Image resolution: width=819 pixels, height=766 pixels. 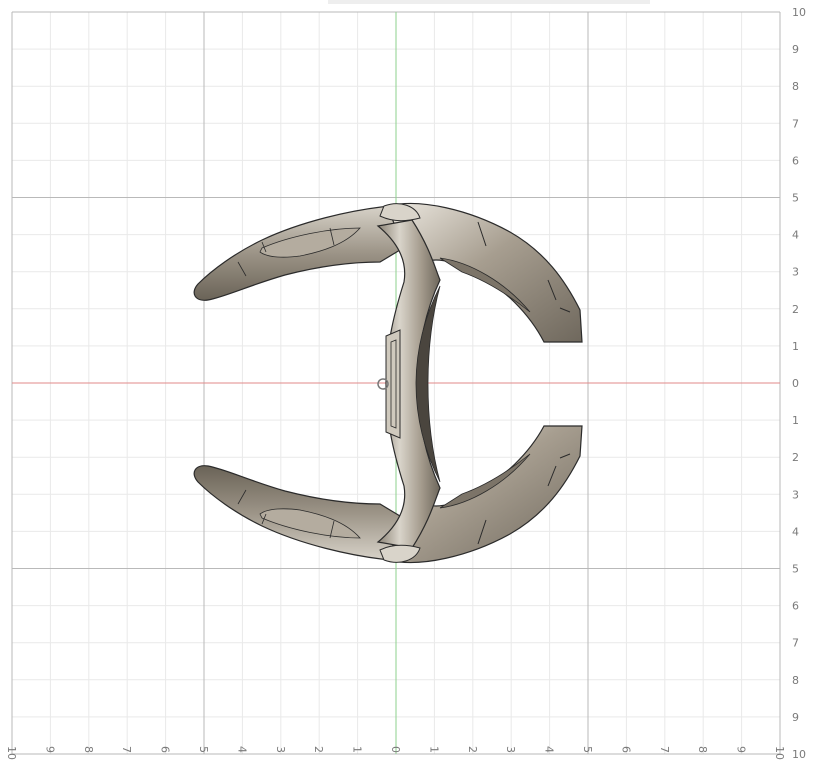 What do you see at coordinates (795, 383) in the screenshot?
I see `right-axis-tick-label: 0` at bounding box center [795, 383].